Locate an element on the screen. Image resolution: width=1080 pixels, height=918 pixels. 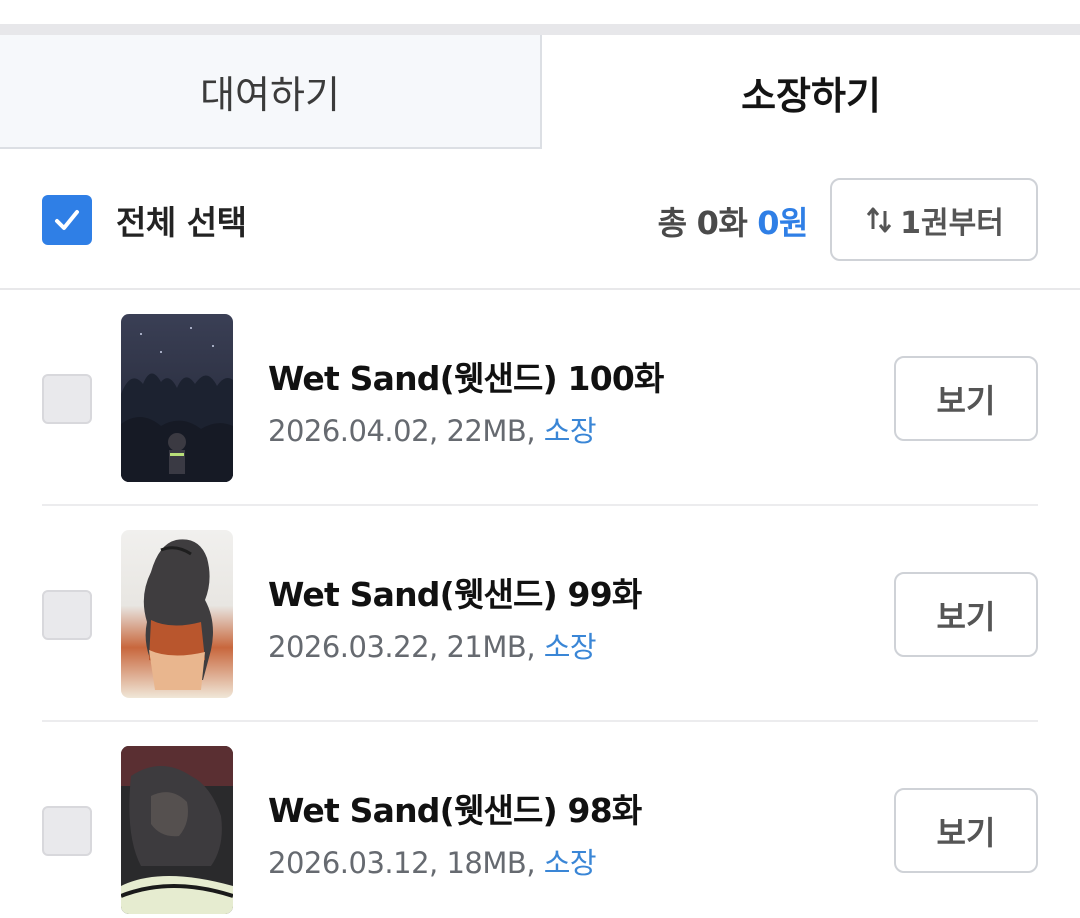
episode-date: 2026.03.22 is located at coordinates (349, 647).